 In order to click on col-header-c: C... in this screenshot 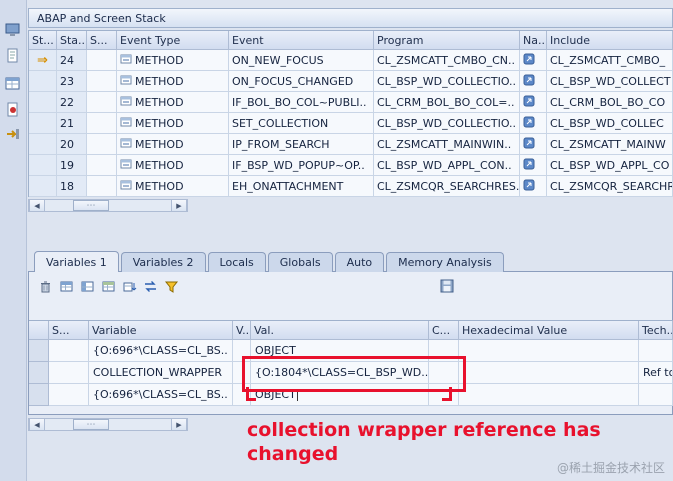, I will do `click(444, 330)`.